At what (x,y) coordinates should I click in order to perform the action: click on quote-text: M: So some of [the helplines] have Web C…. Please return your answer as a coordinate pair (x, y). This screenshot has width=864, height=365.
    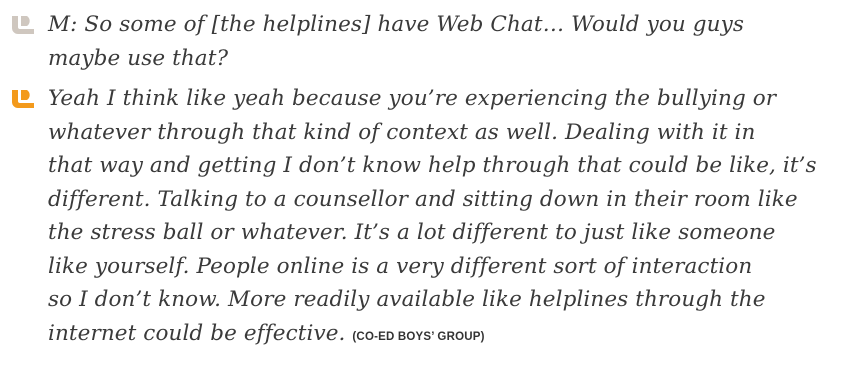
    Looking at the image, I should click on (396, 41).